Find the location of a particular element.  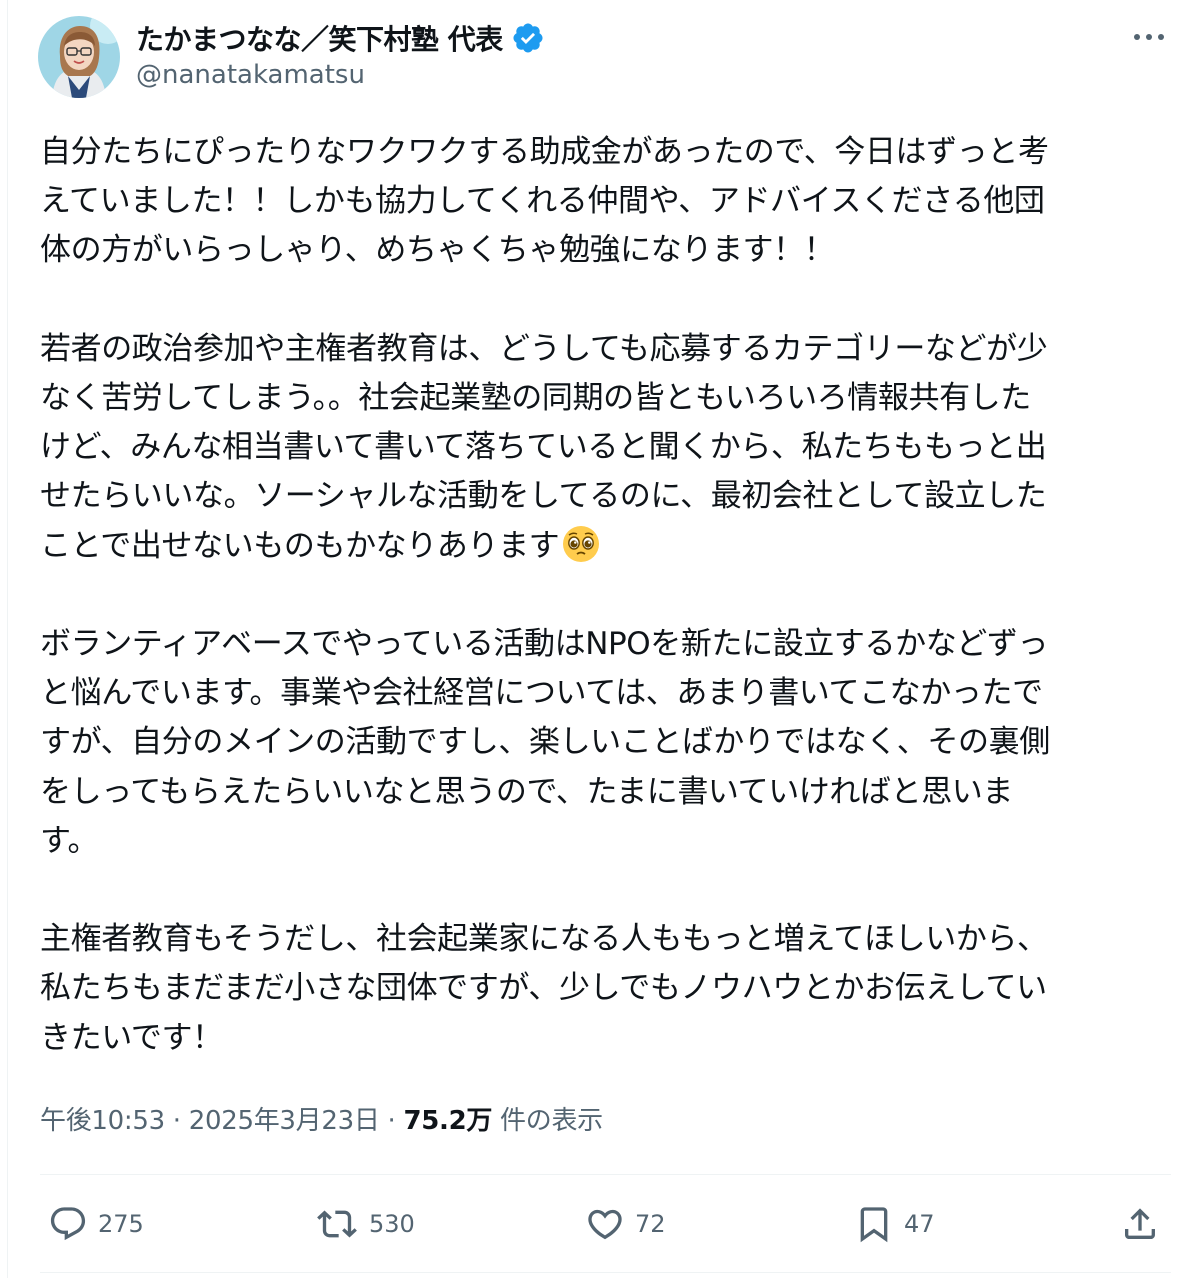

tweet-meta: 午後10:53 · 2025年3月23日 · 75.2万 件の表示 is located at coordinates (321, 1118).